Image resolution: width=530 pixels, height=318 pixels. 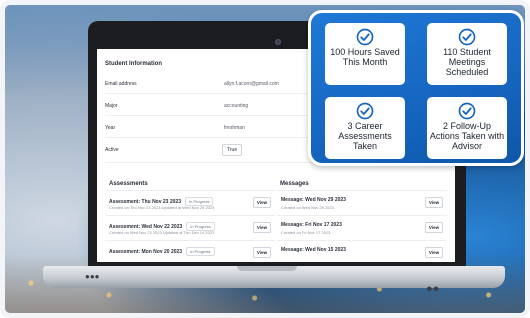 I want to click on message-date: Created on Fri Nov 17 2023, so click(x=306, y=232).